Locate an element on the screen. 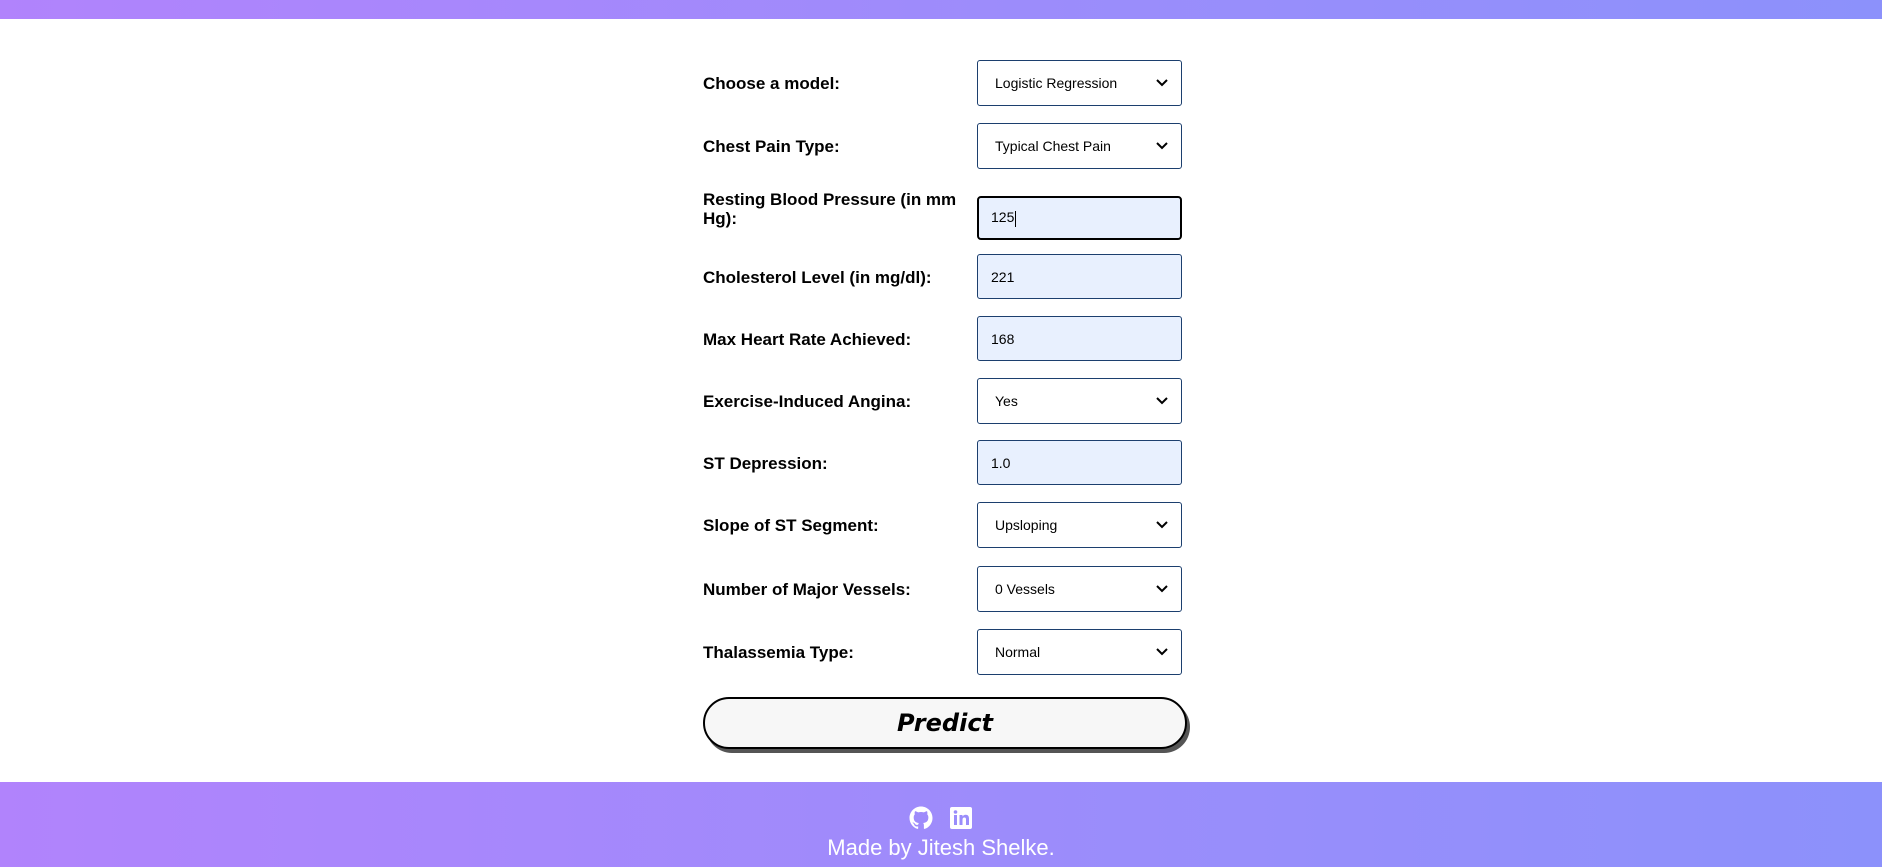 This screenshot has height=867, width=1882. angina-select-value: Yes is located at coordinates (1006, 401).